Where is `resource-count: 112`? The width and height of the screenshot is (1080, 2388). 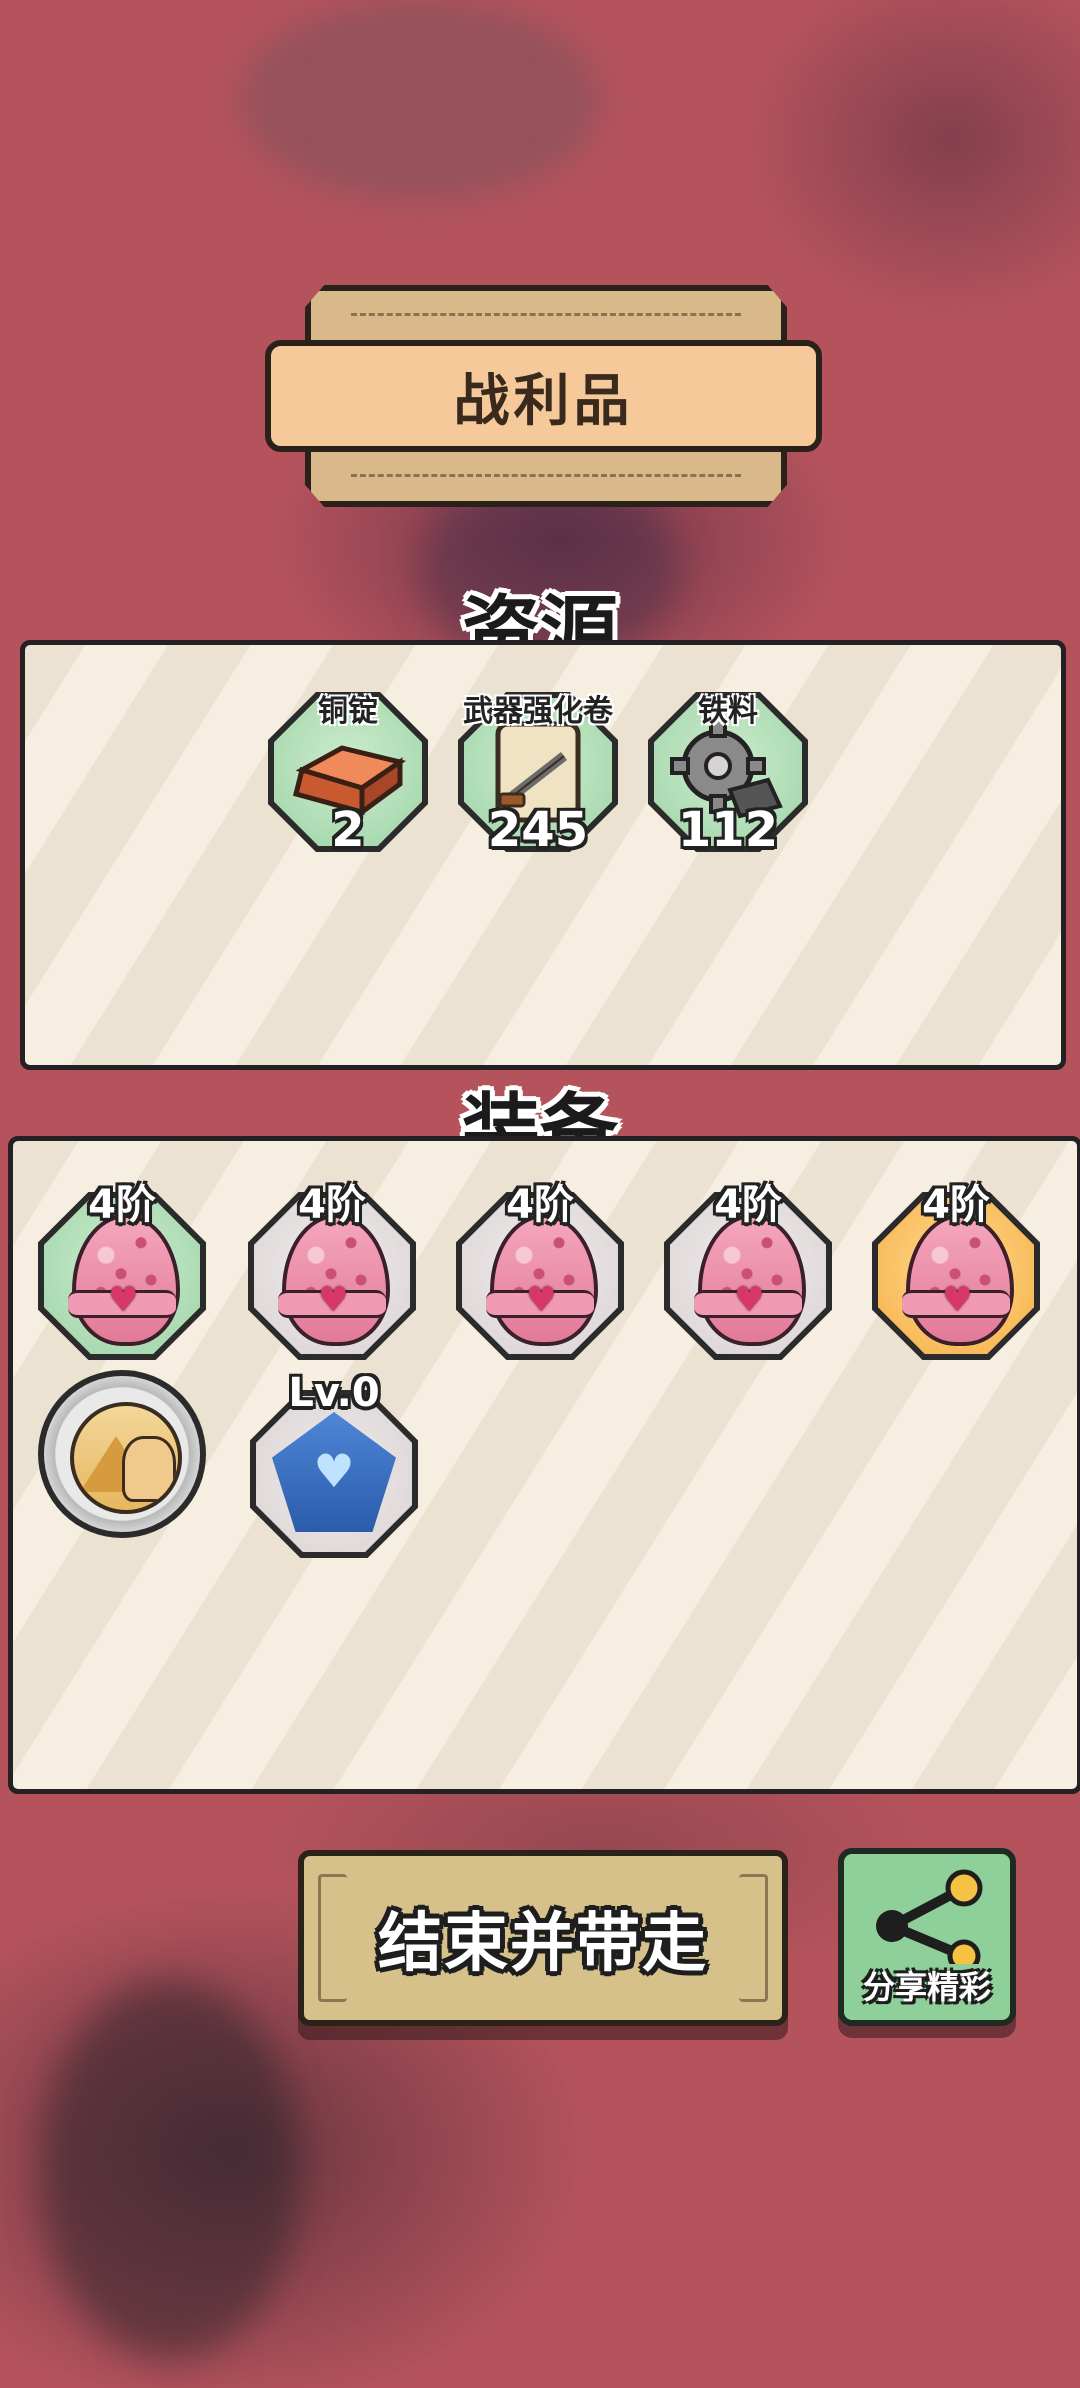
resource-count: 112 is located at coordinates (728, 830).